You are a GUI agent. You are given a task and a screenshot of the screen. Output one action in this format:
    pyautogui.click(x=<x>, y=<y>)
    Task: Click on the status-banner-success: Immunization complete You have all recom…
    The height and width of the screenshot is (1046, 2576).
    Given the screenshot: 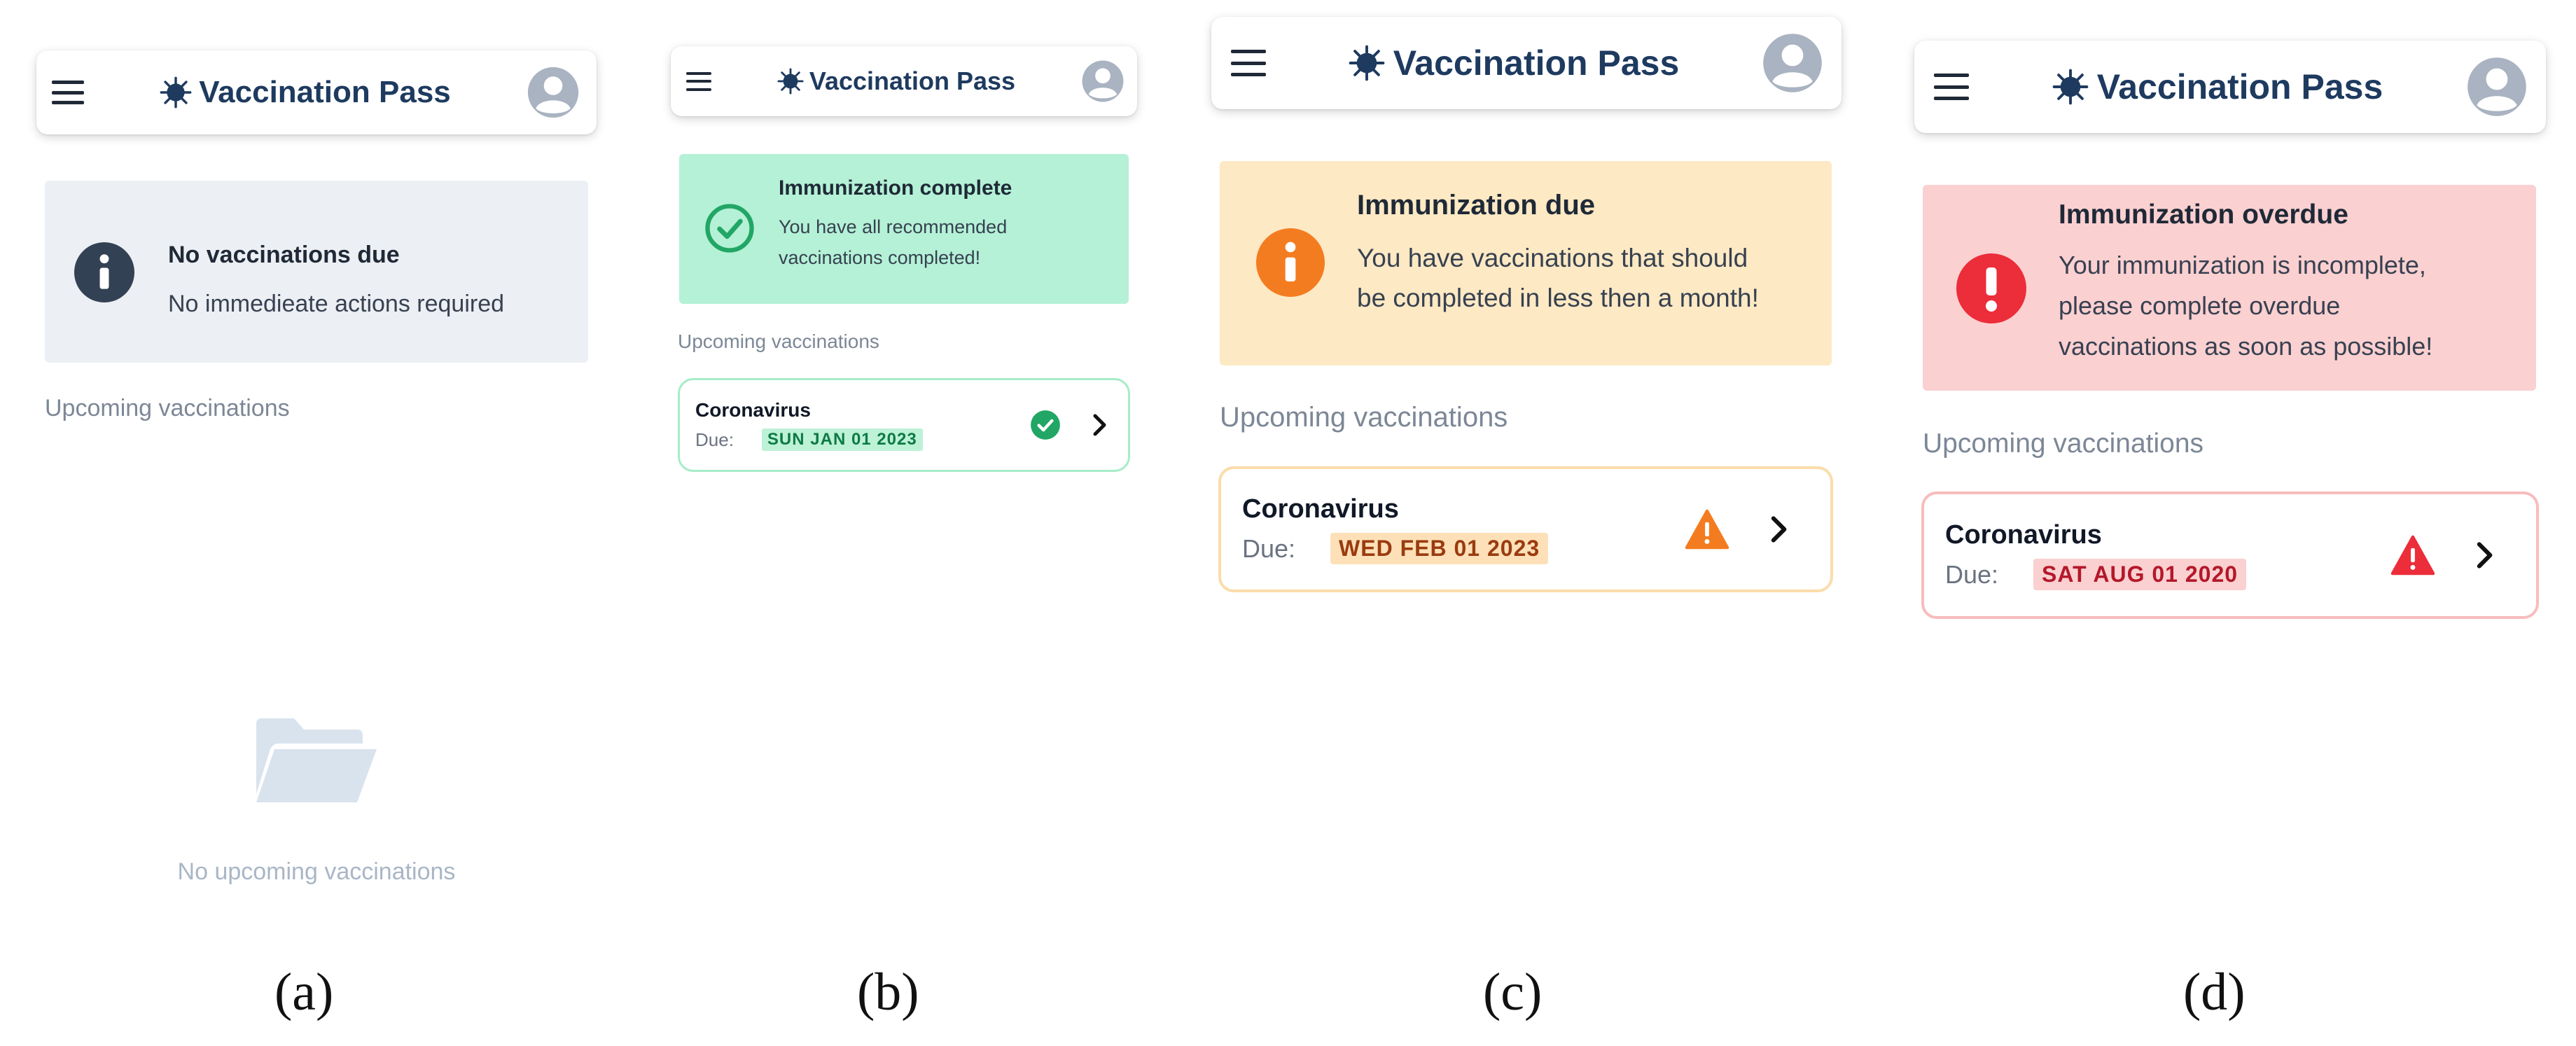 What is the action you would take?
    pyautogui.click(x=904, y=229)
    